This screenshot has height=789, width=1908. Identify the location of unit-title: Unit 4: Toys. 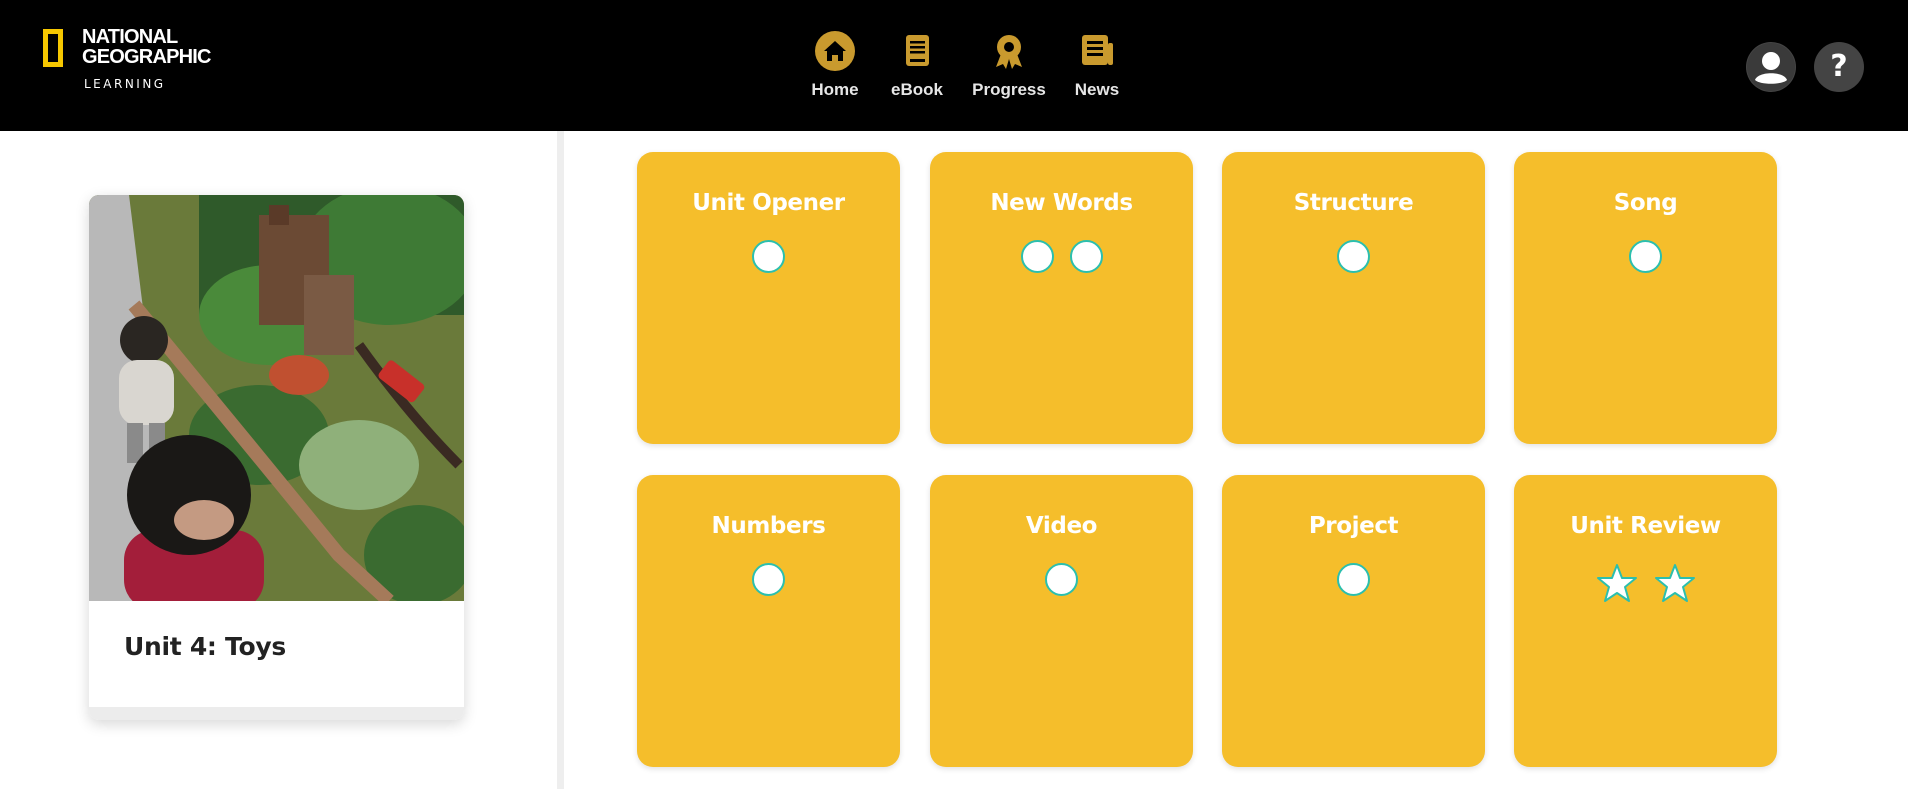
(205, 646).